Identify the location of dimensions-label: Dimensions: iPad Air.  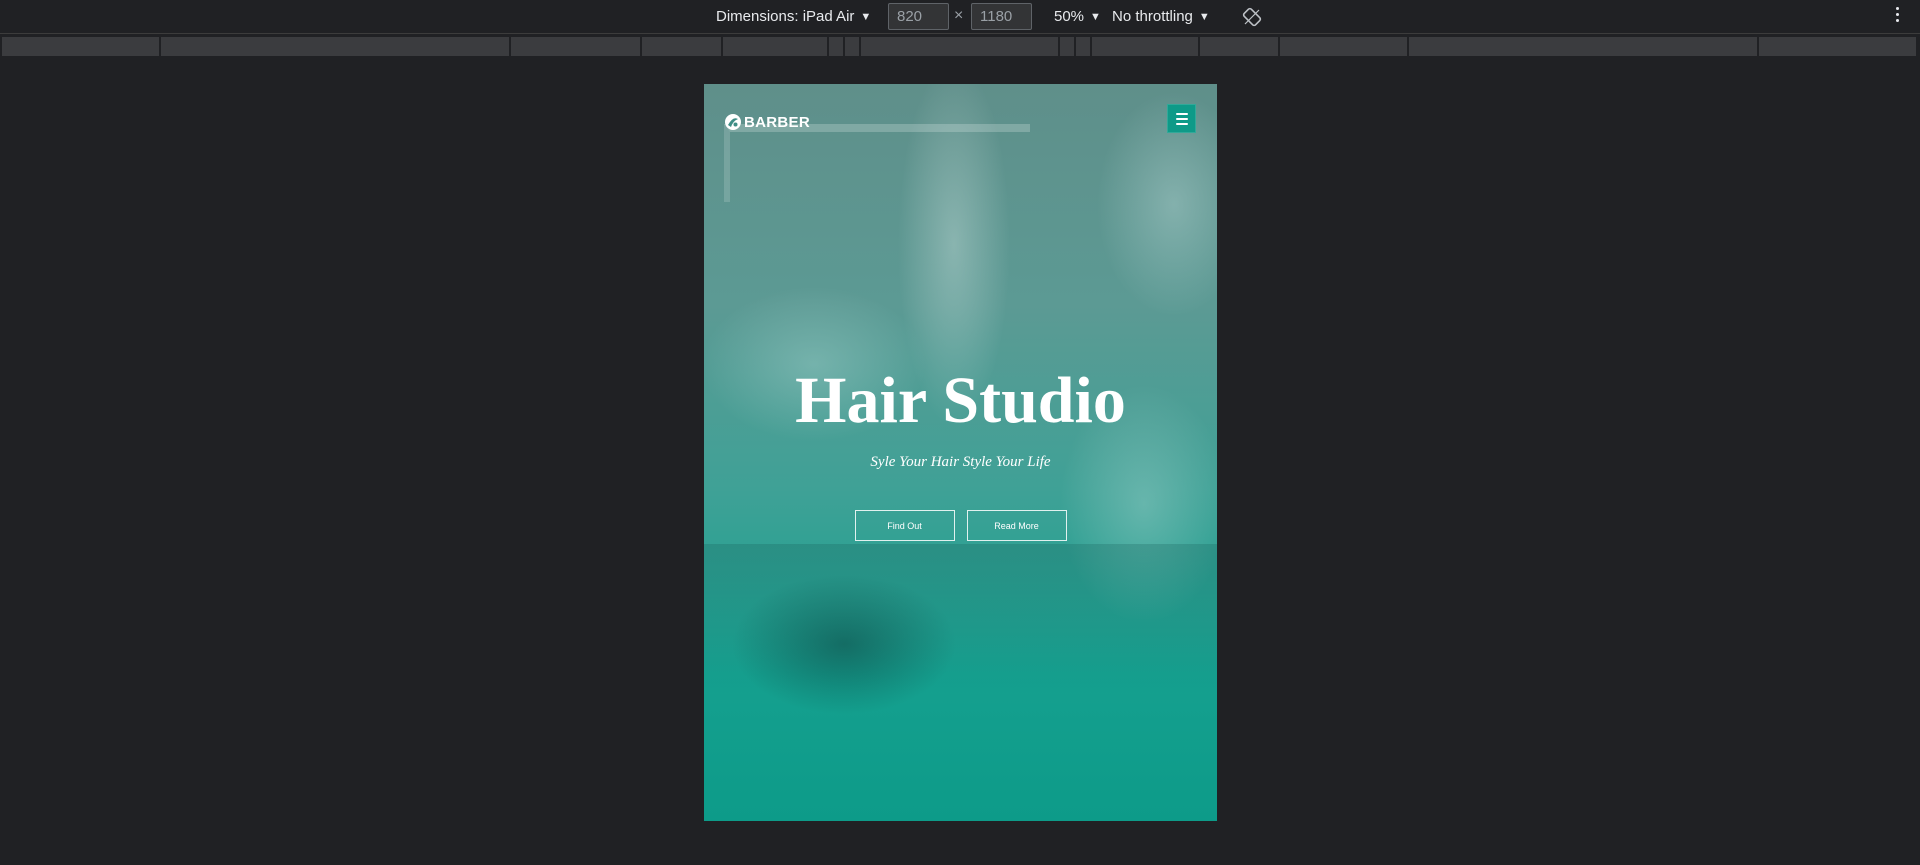
(785, 16).